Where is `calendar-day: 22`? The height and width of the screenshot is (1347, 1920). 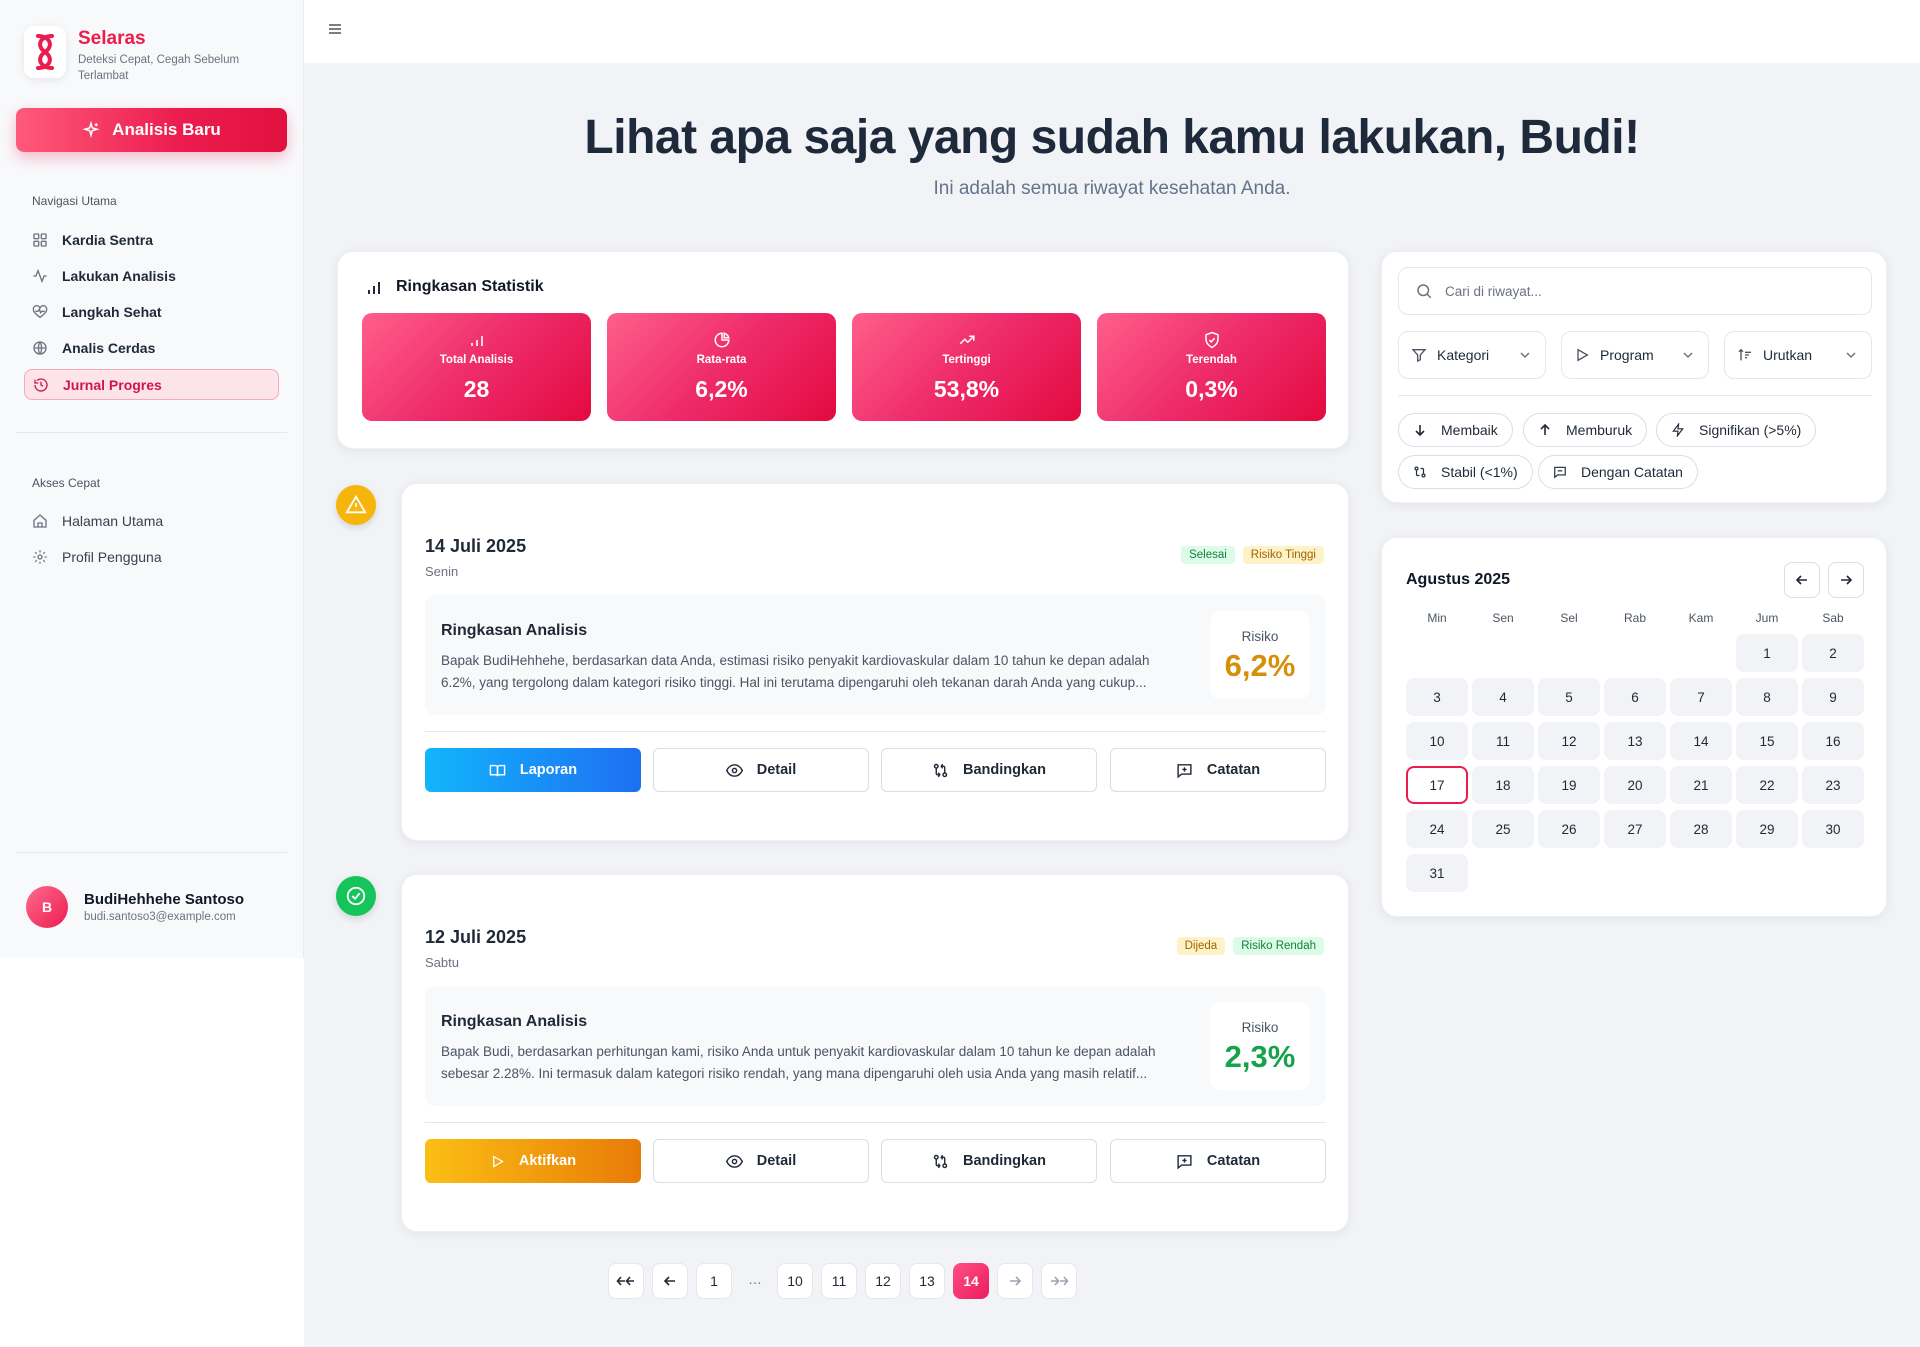 calendar-day: 22 is located at coordinates (1767, 785).